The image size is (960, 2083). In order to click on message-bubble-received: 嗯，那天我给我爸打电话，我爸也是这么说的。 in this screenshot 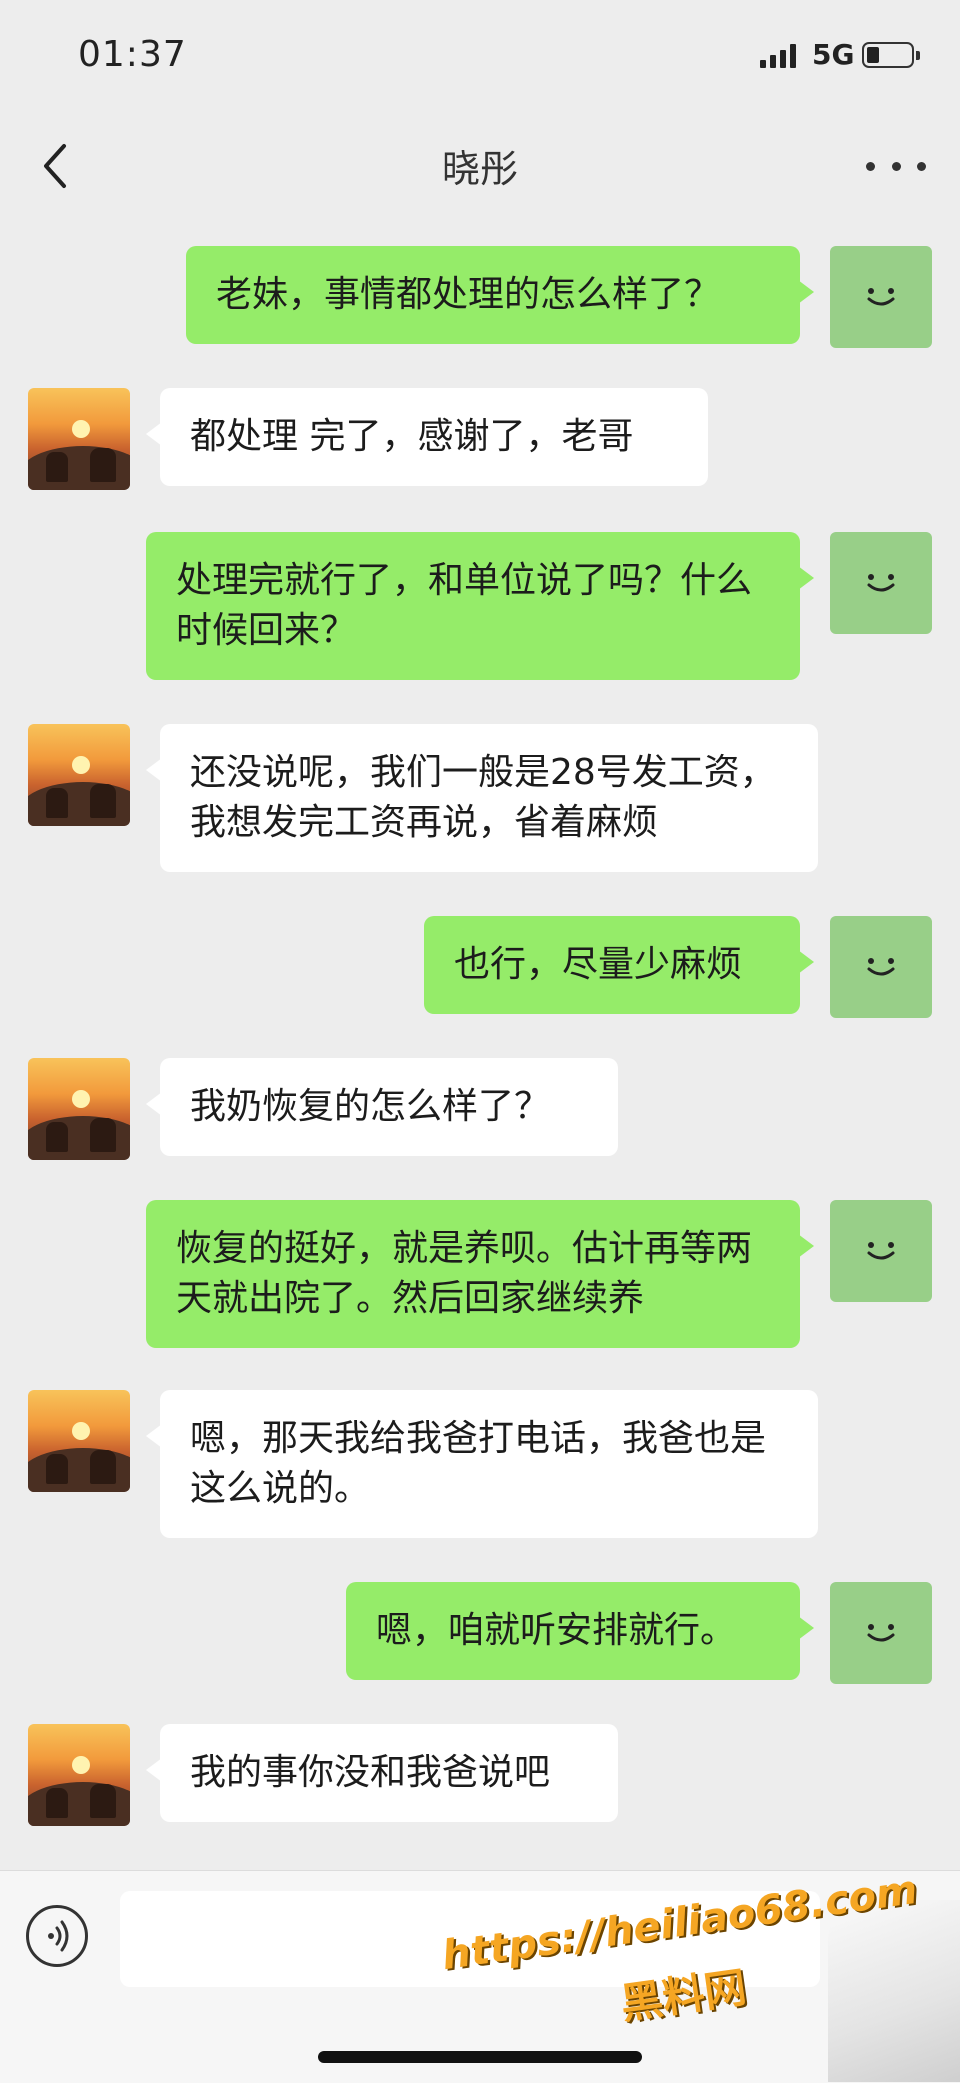, I will do `click(482, 1464)`.